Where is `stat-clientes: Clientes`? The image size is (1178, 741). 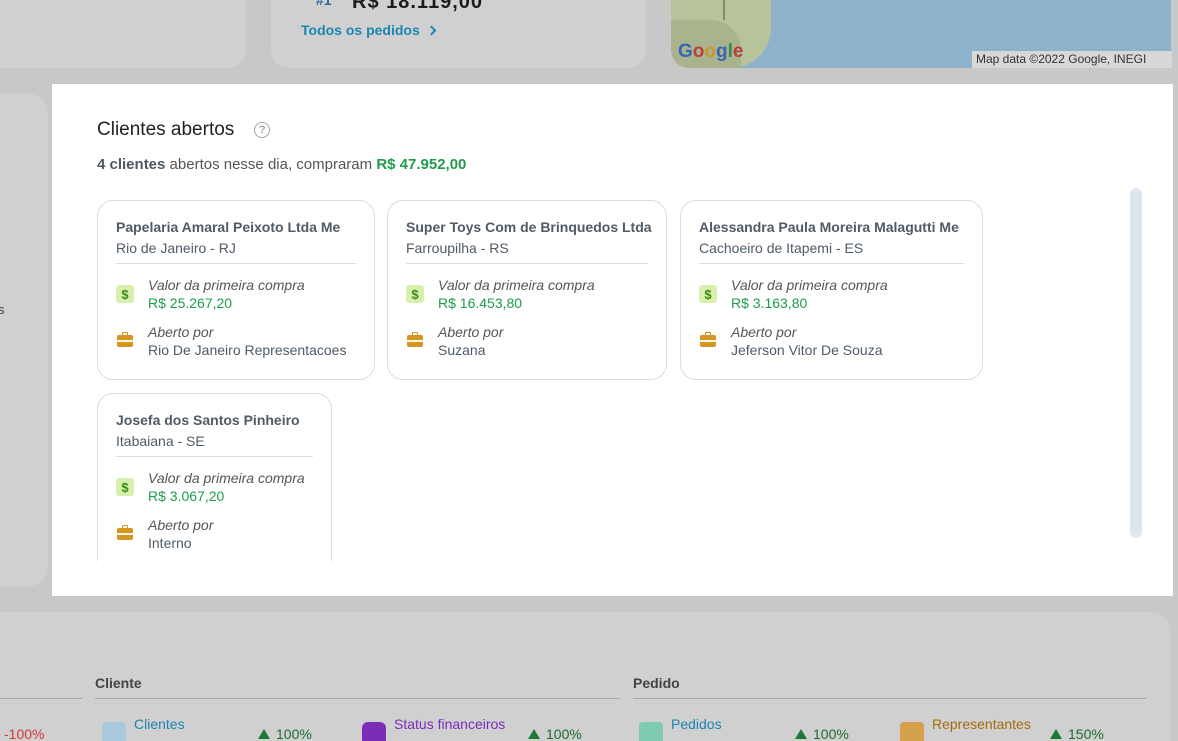
stat-clientes: Clientes is located at coordinates (143, 728).